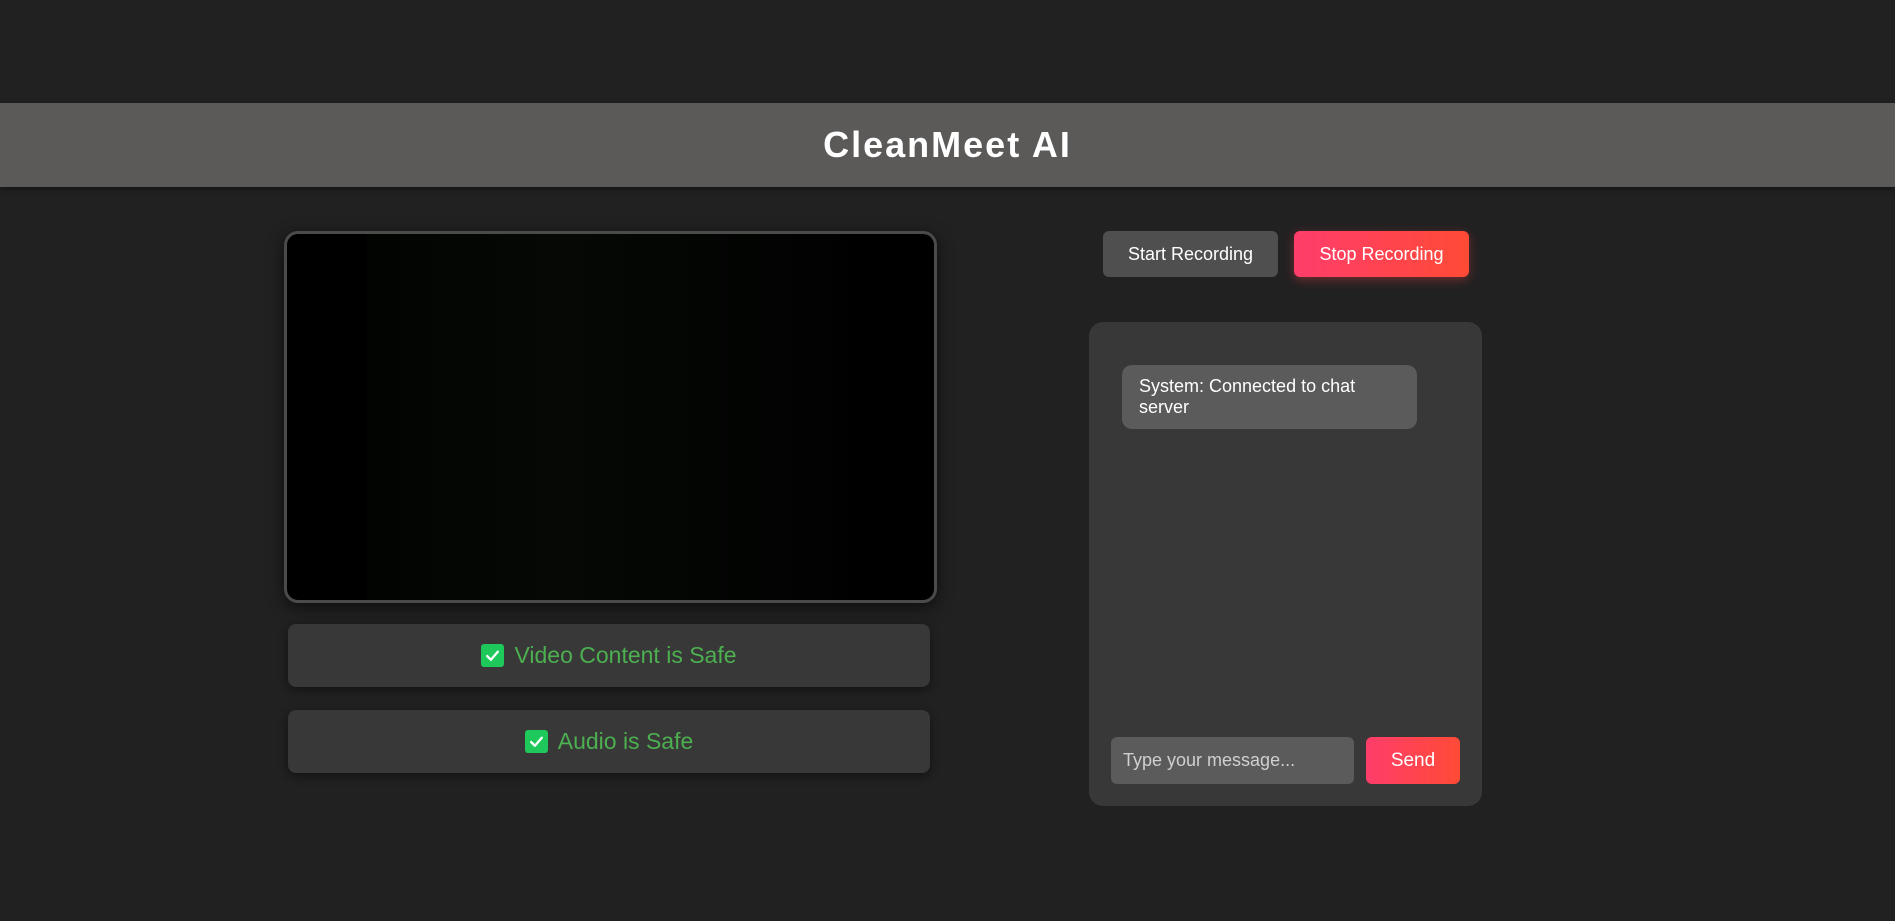  I want to click on chat-panel: System: Connected to chat server Send, so click(1285, 564).